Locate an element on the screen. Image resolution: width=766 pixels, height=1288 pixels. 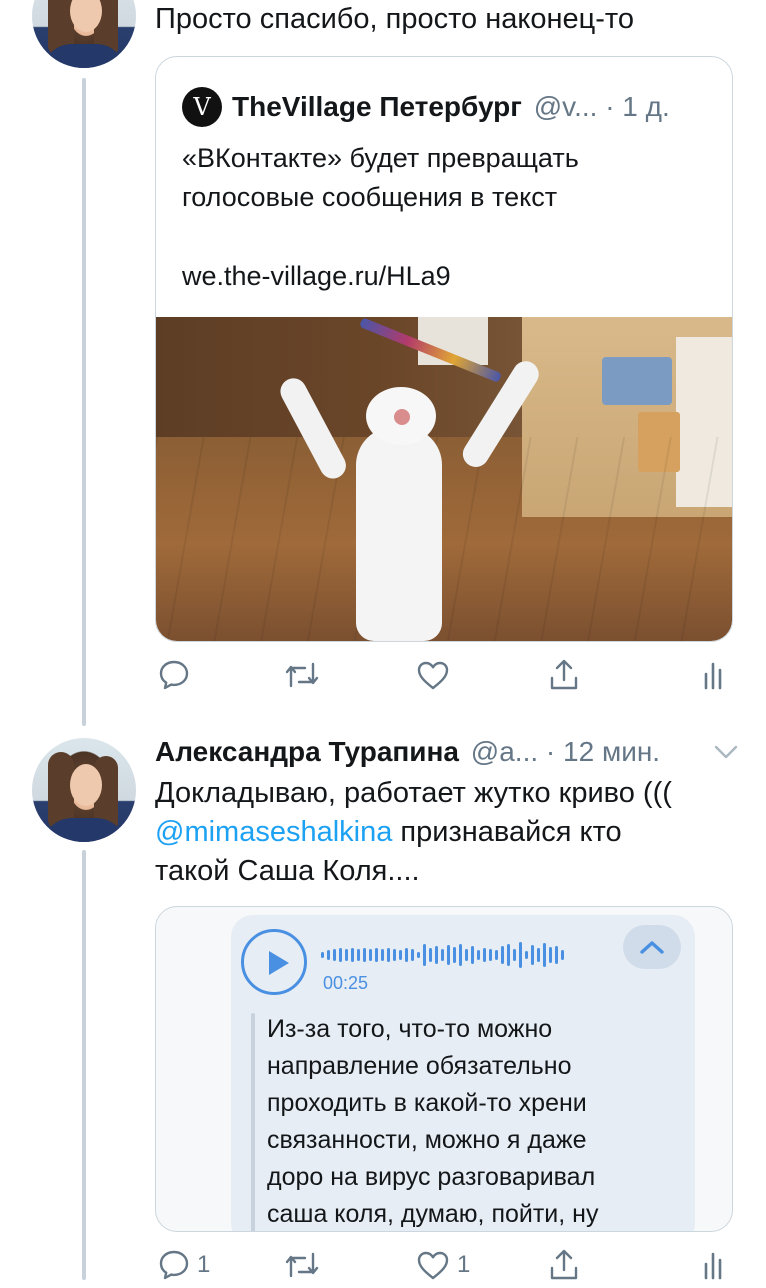
thevillage-logo-icon: V is located at coordinates (202, 107).